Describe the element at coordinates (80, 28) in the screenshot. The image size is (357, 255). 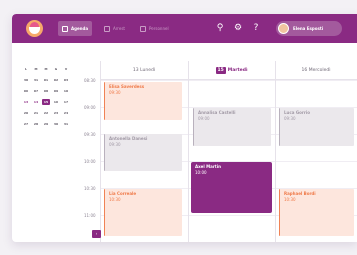
I see `nav-item-label: Agenda` at that location.